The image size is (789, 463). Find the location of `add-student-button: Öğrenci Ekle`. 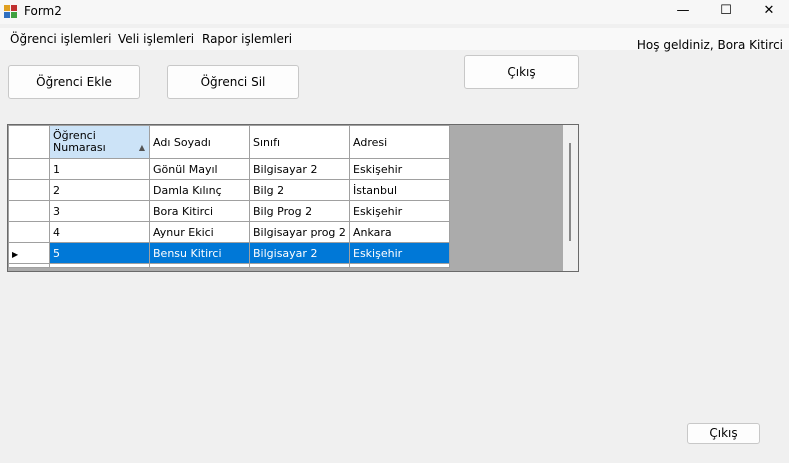

add-student-button: Öğrenci Ekle is located at coordinates (74, 82).